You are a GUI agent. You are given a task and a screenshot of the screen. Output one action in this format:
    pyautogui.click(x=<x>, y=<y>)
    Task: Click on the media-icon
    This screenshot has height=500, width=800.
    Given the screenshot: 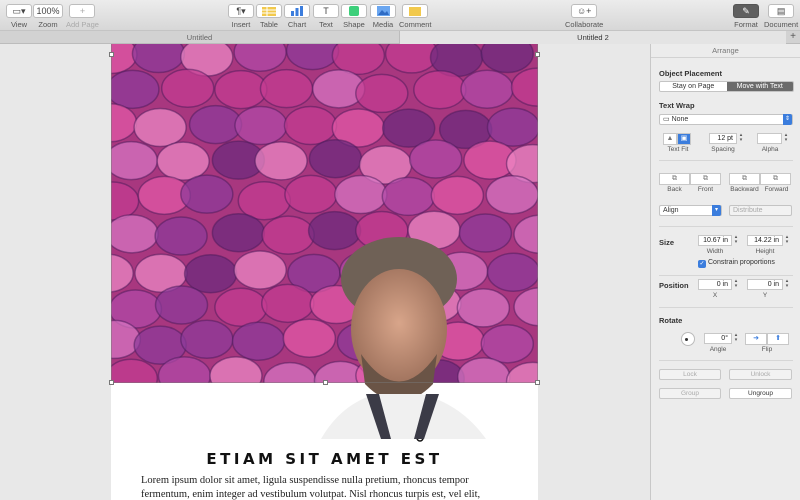 What is the action you would take?
    pyautogui.click(x=383, y=11)
    